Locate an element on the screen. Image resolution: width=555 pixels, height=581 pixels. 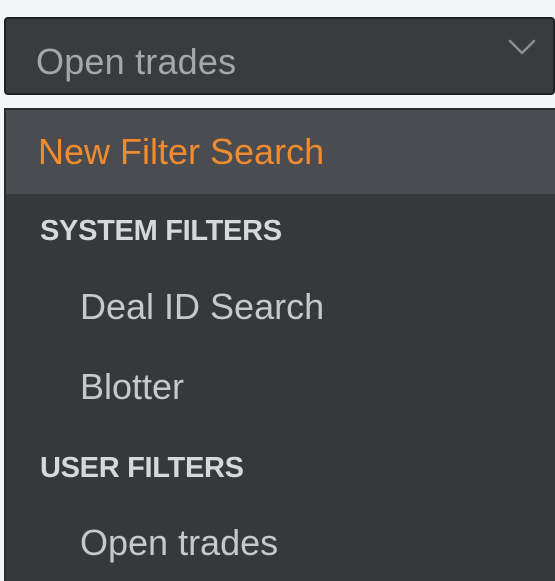
new-filter-search-item: New Filter Search is located at coordinates (280, 152).